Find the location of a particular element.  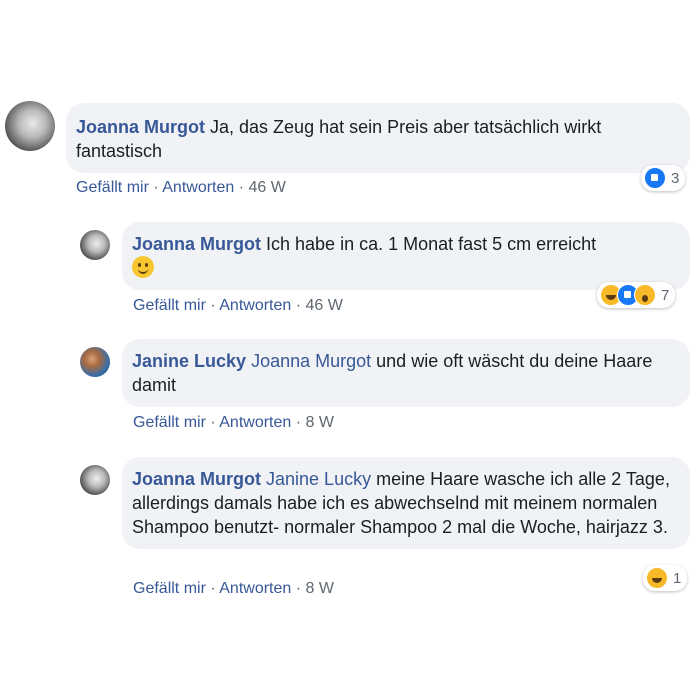

reaction-count: 1 is located at coordinates (677, 578).